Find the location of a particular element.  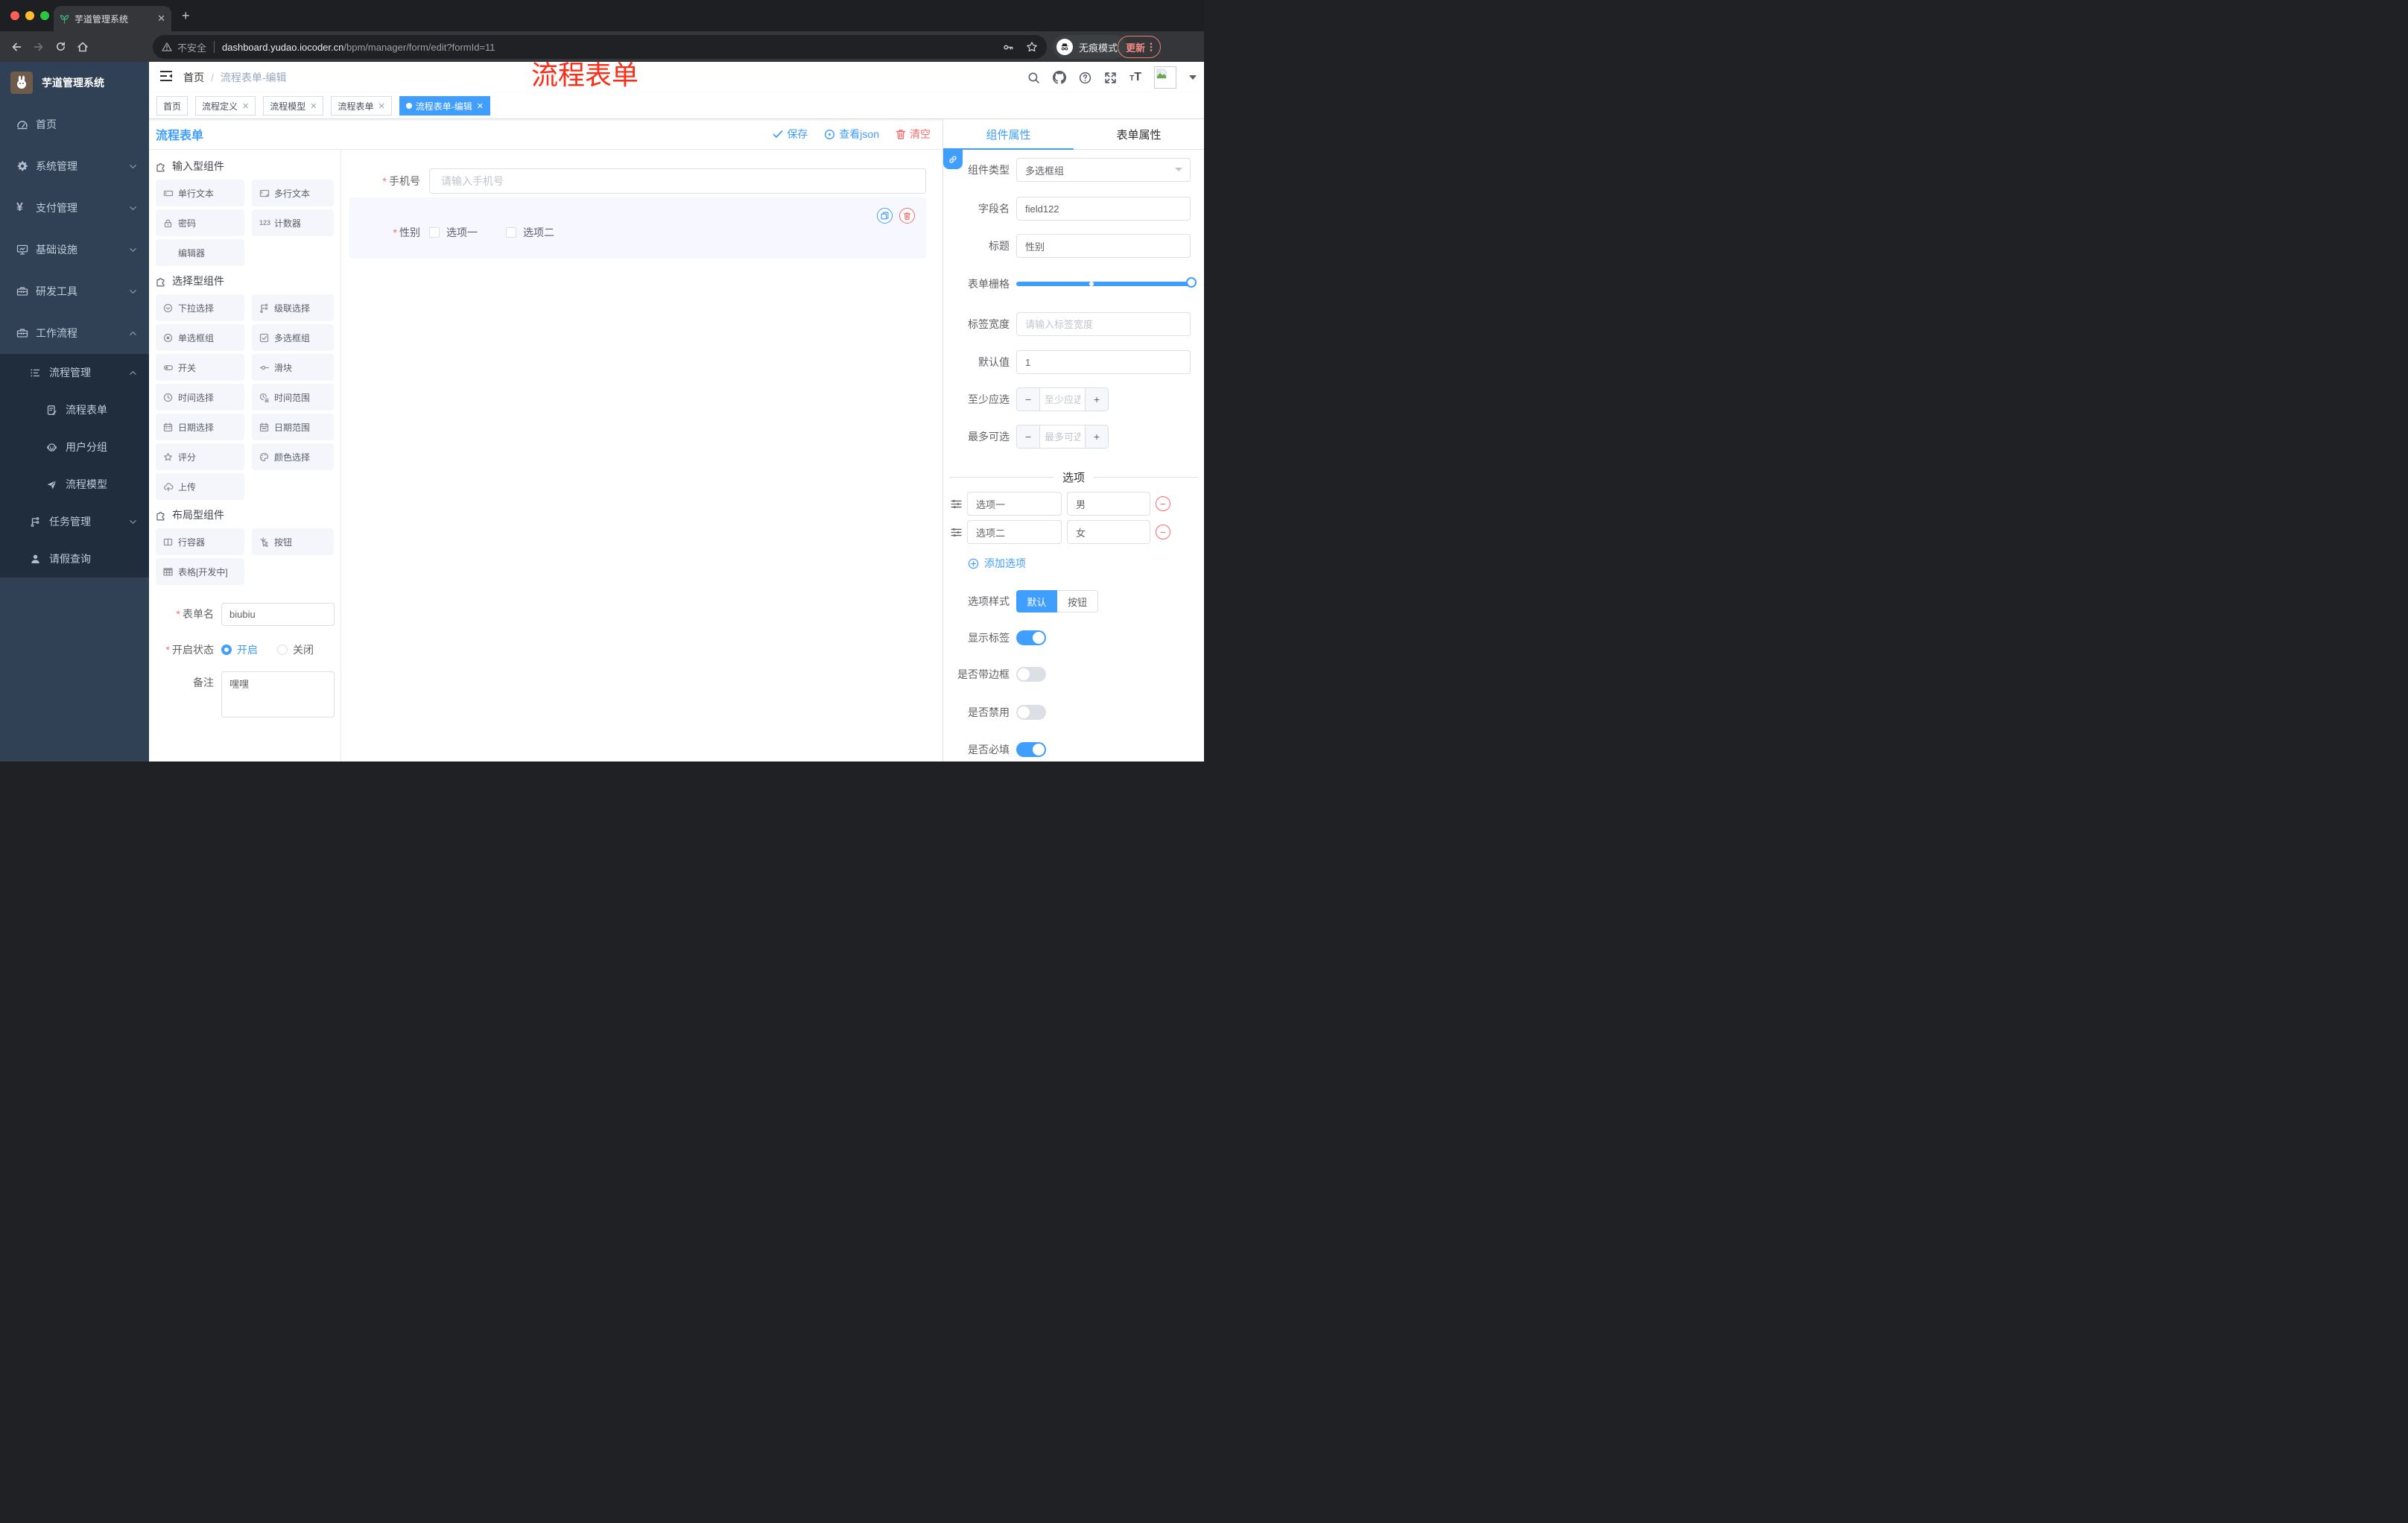

avatar-broken-image is located at coordinates (1165, 78).